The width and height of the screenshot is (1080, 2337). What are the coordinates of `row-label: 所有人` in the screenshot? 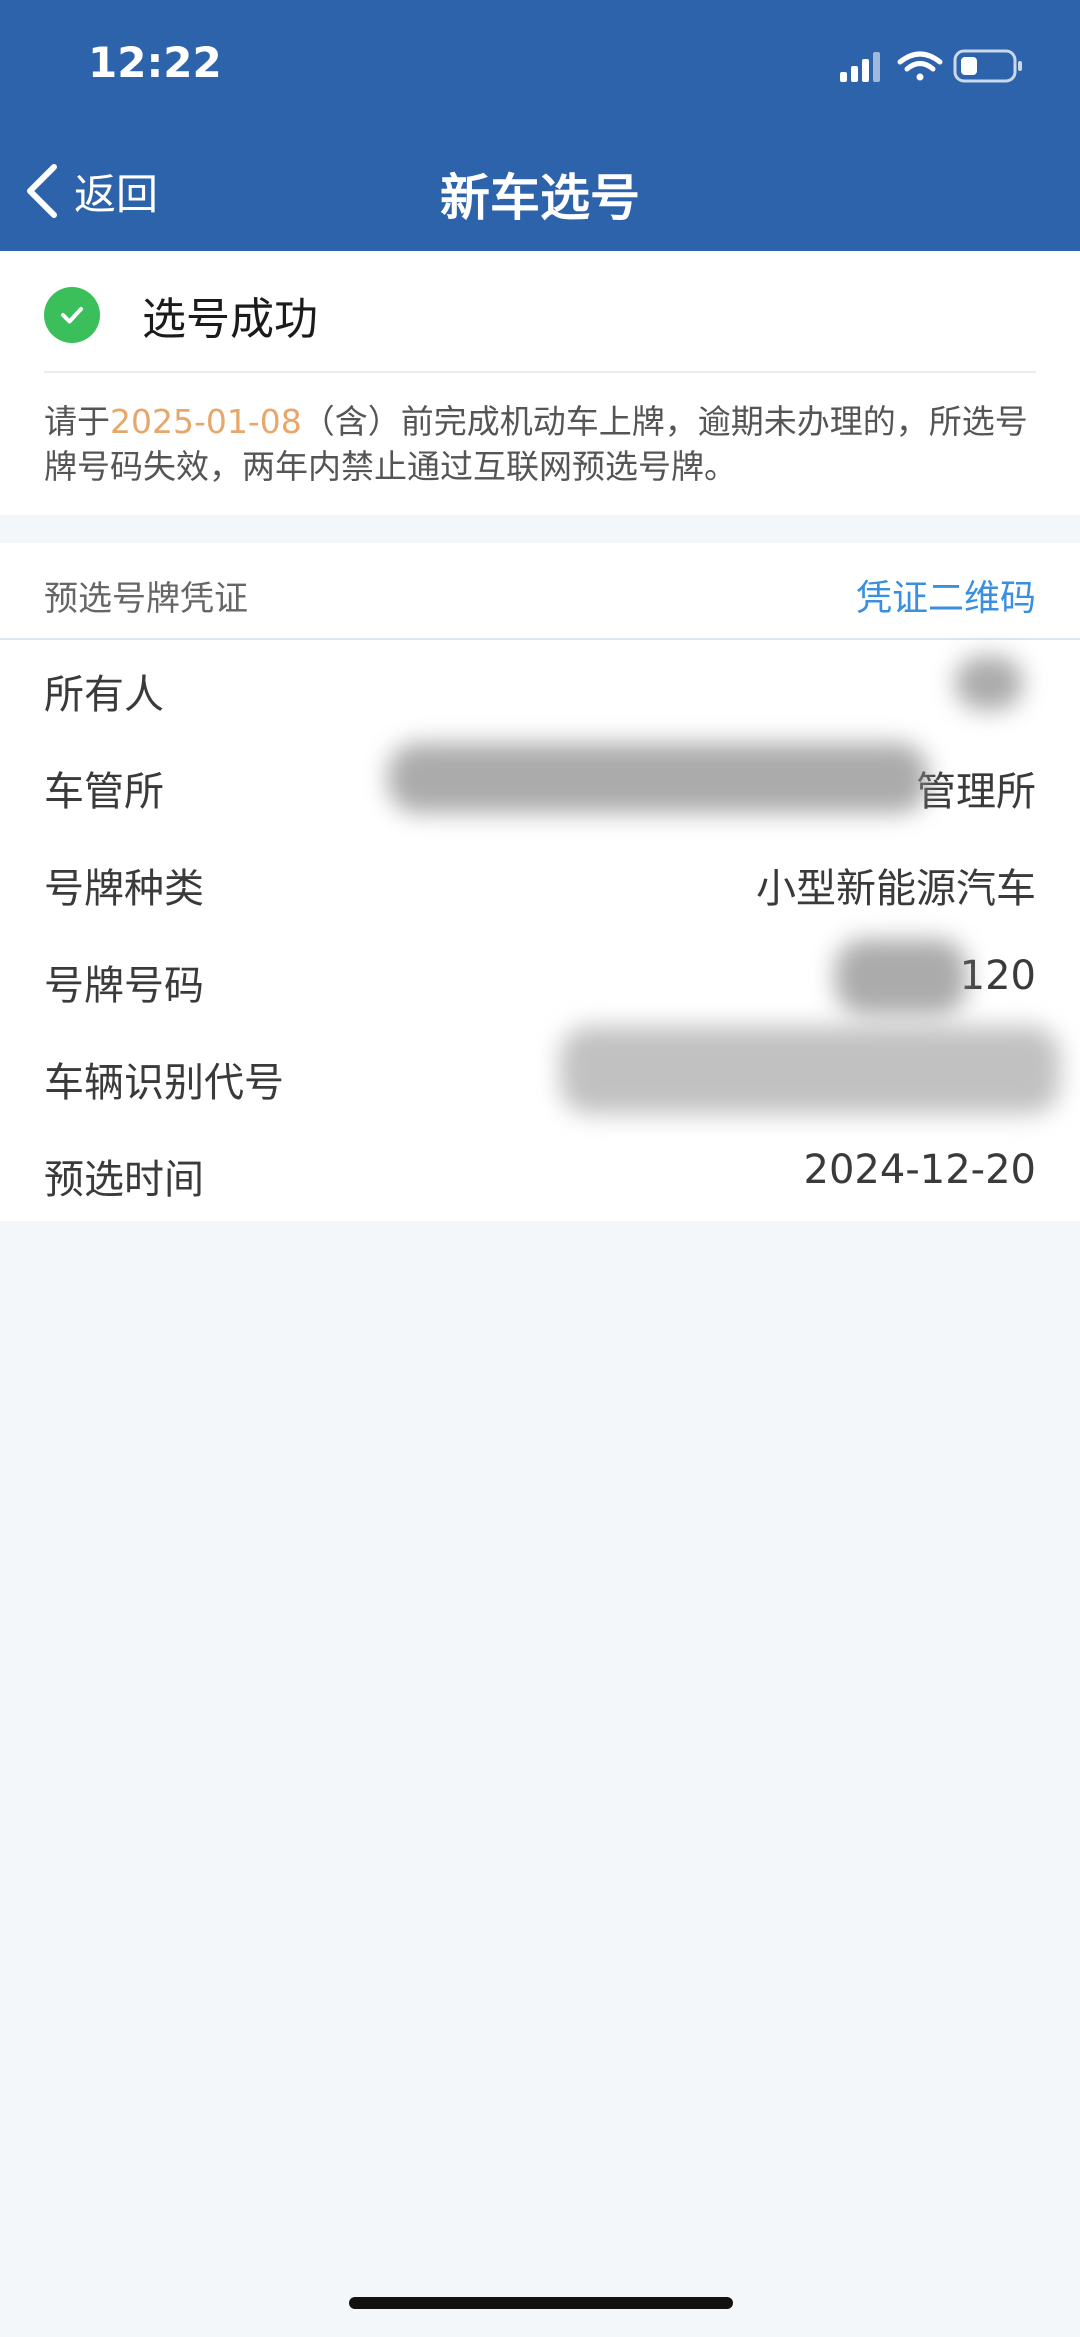 It's located at (104, 695).